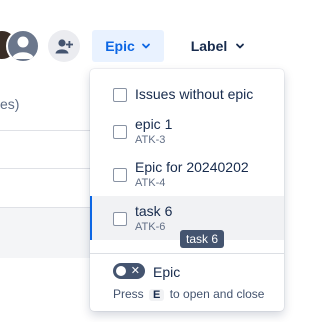 The image size is (320, 322). I want to click on dropdown-divider, so click(187, 253).